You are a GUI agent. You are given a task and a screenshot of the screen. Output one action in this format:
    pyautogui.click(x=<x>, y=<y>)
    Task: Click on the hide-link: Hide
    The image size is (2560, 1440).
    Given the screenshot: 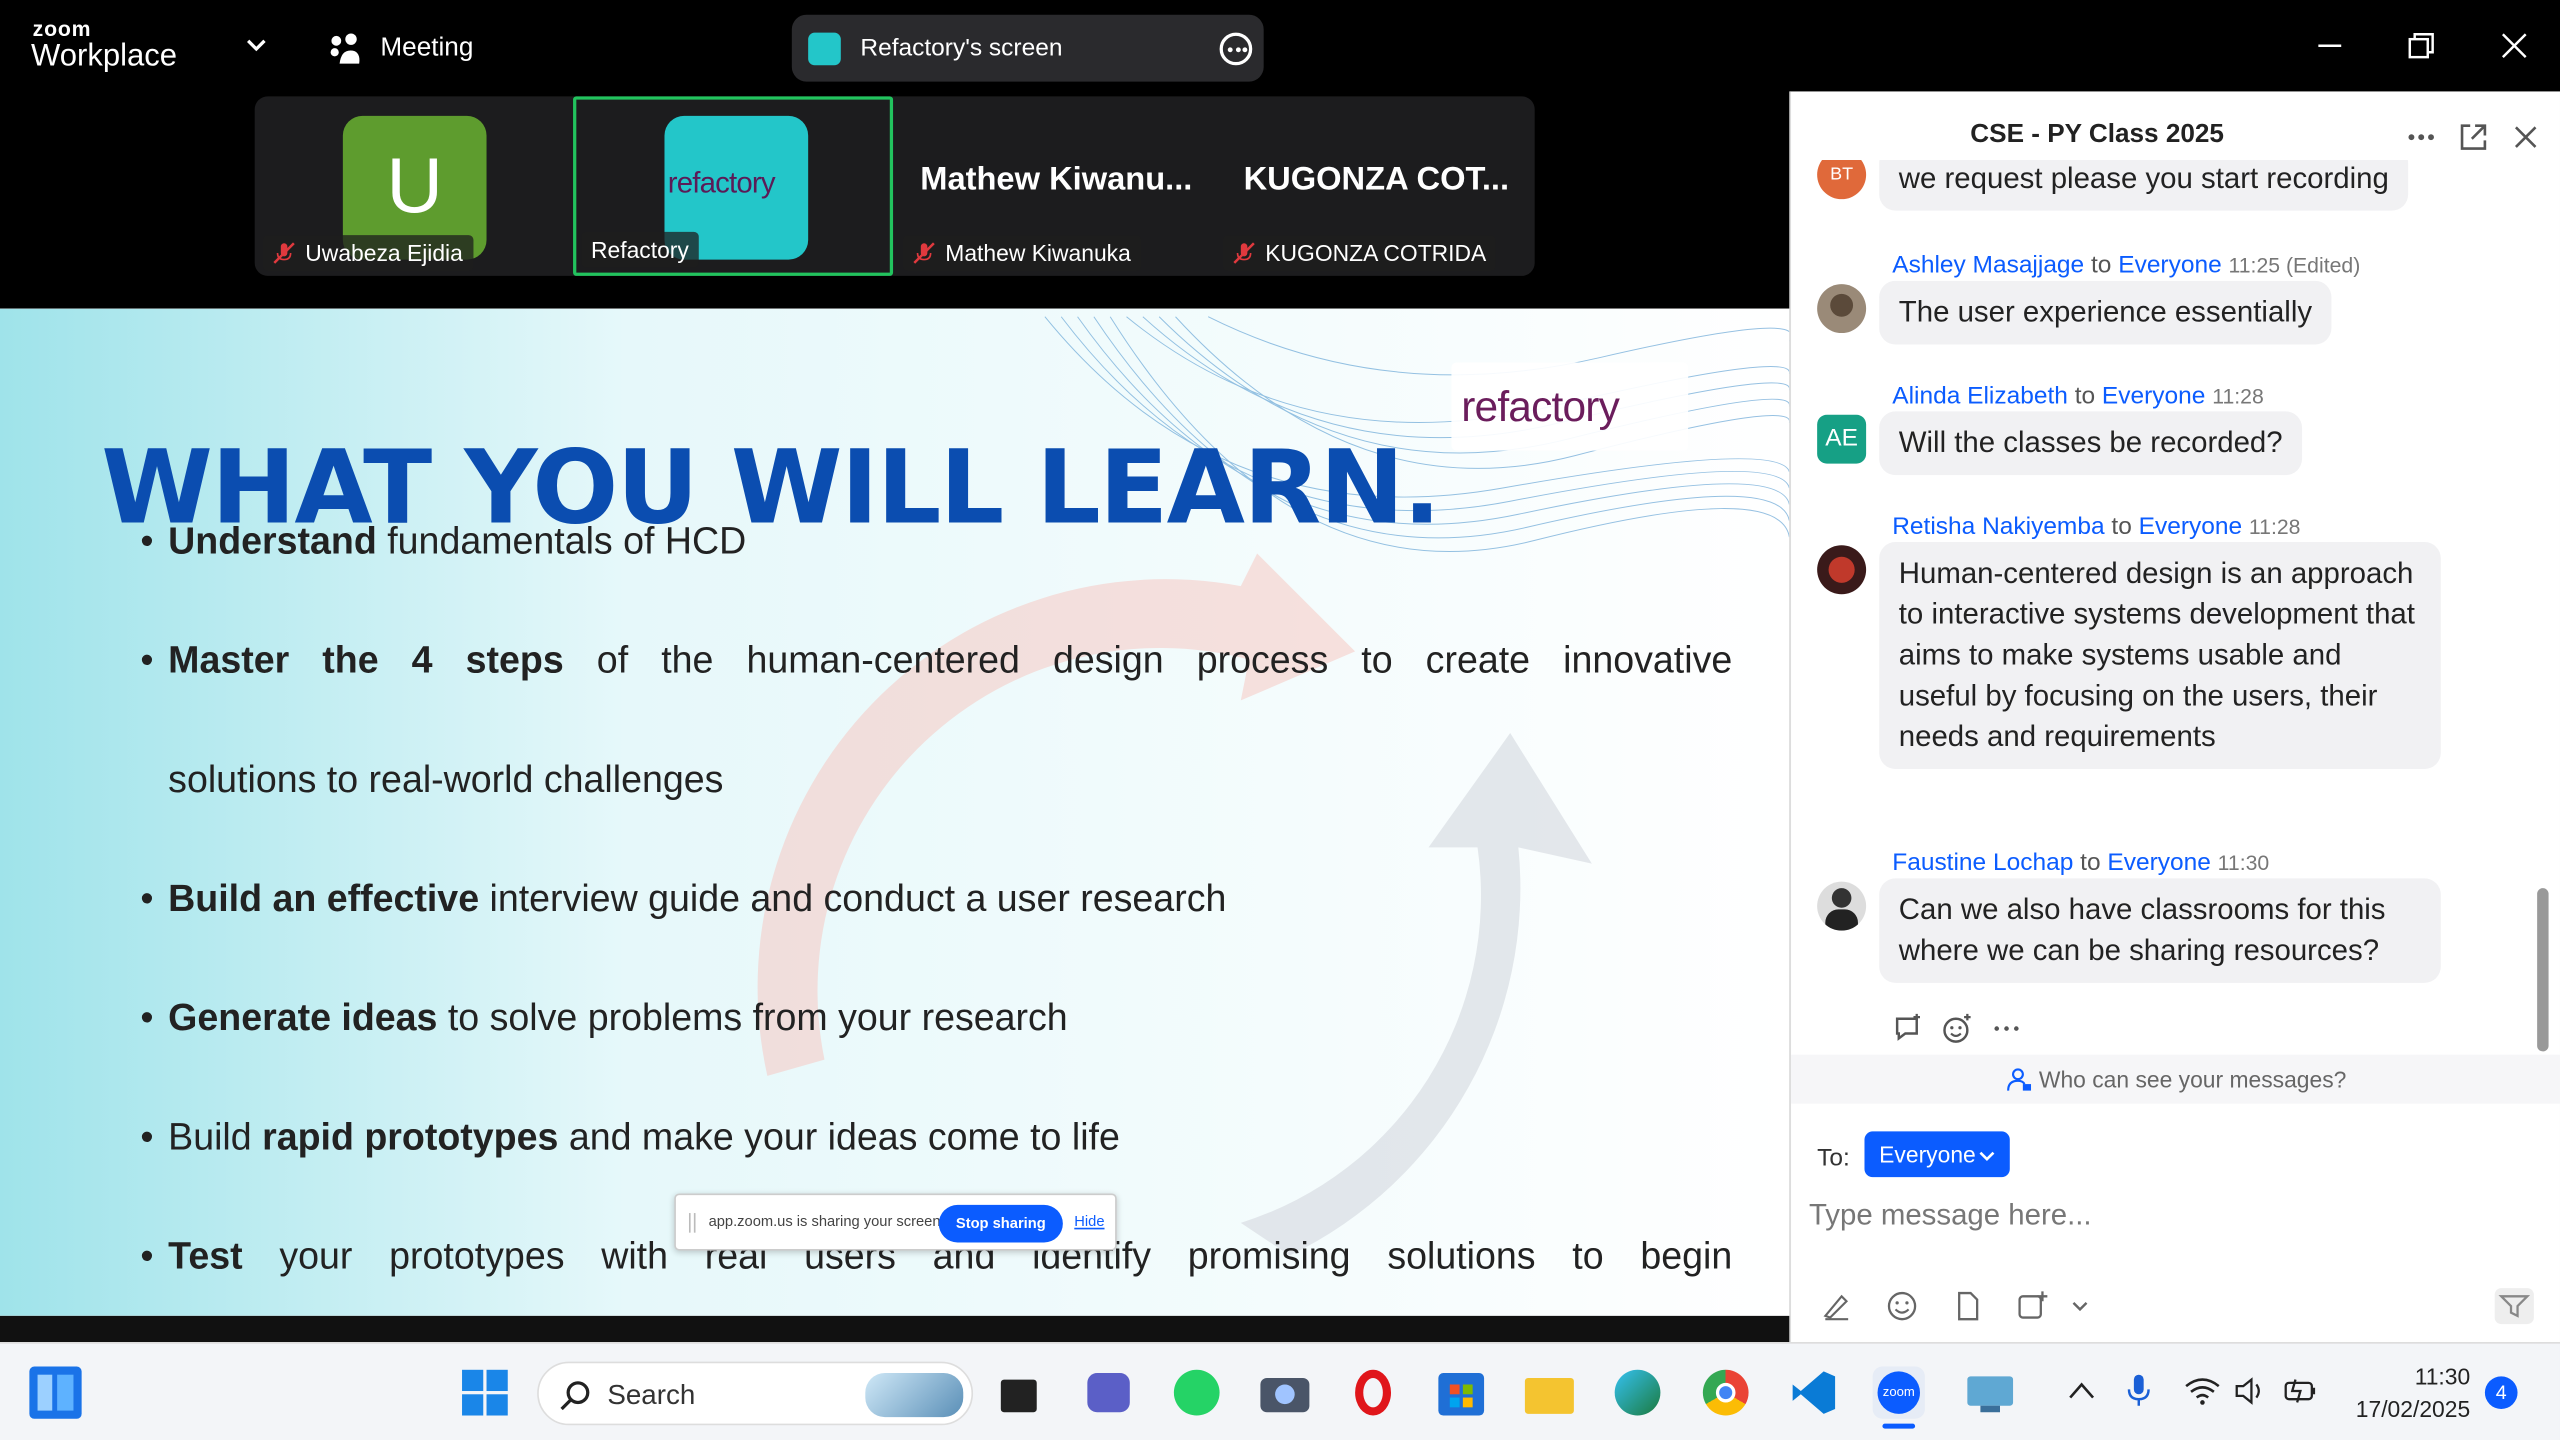 What is the action you would take?
    pyautogui.click(x=1089, y=1221)
    